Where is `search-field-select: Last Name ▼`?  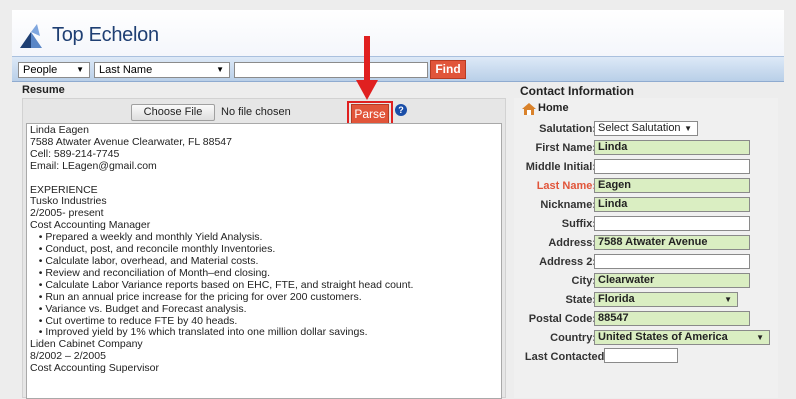
search-field-select: Last Name ▼ is located at coordinates (162, 70).